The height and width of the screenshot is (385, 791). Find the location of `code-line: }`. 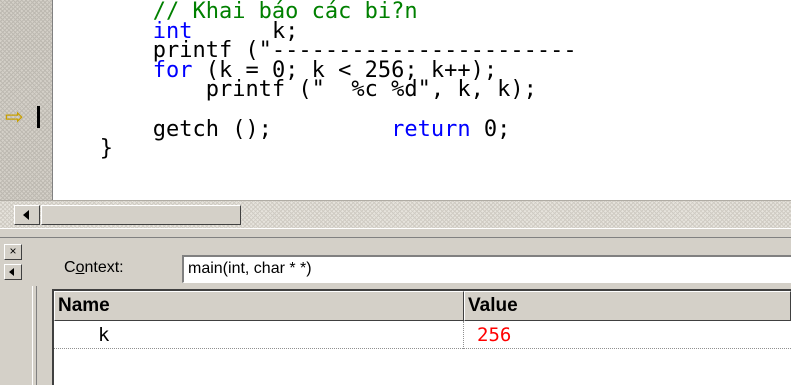

code-line: } is located at coordinates (86, 148).